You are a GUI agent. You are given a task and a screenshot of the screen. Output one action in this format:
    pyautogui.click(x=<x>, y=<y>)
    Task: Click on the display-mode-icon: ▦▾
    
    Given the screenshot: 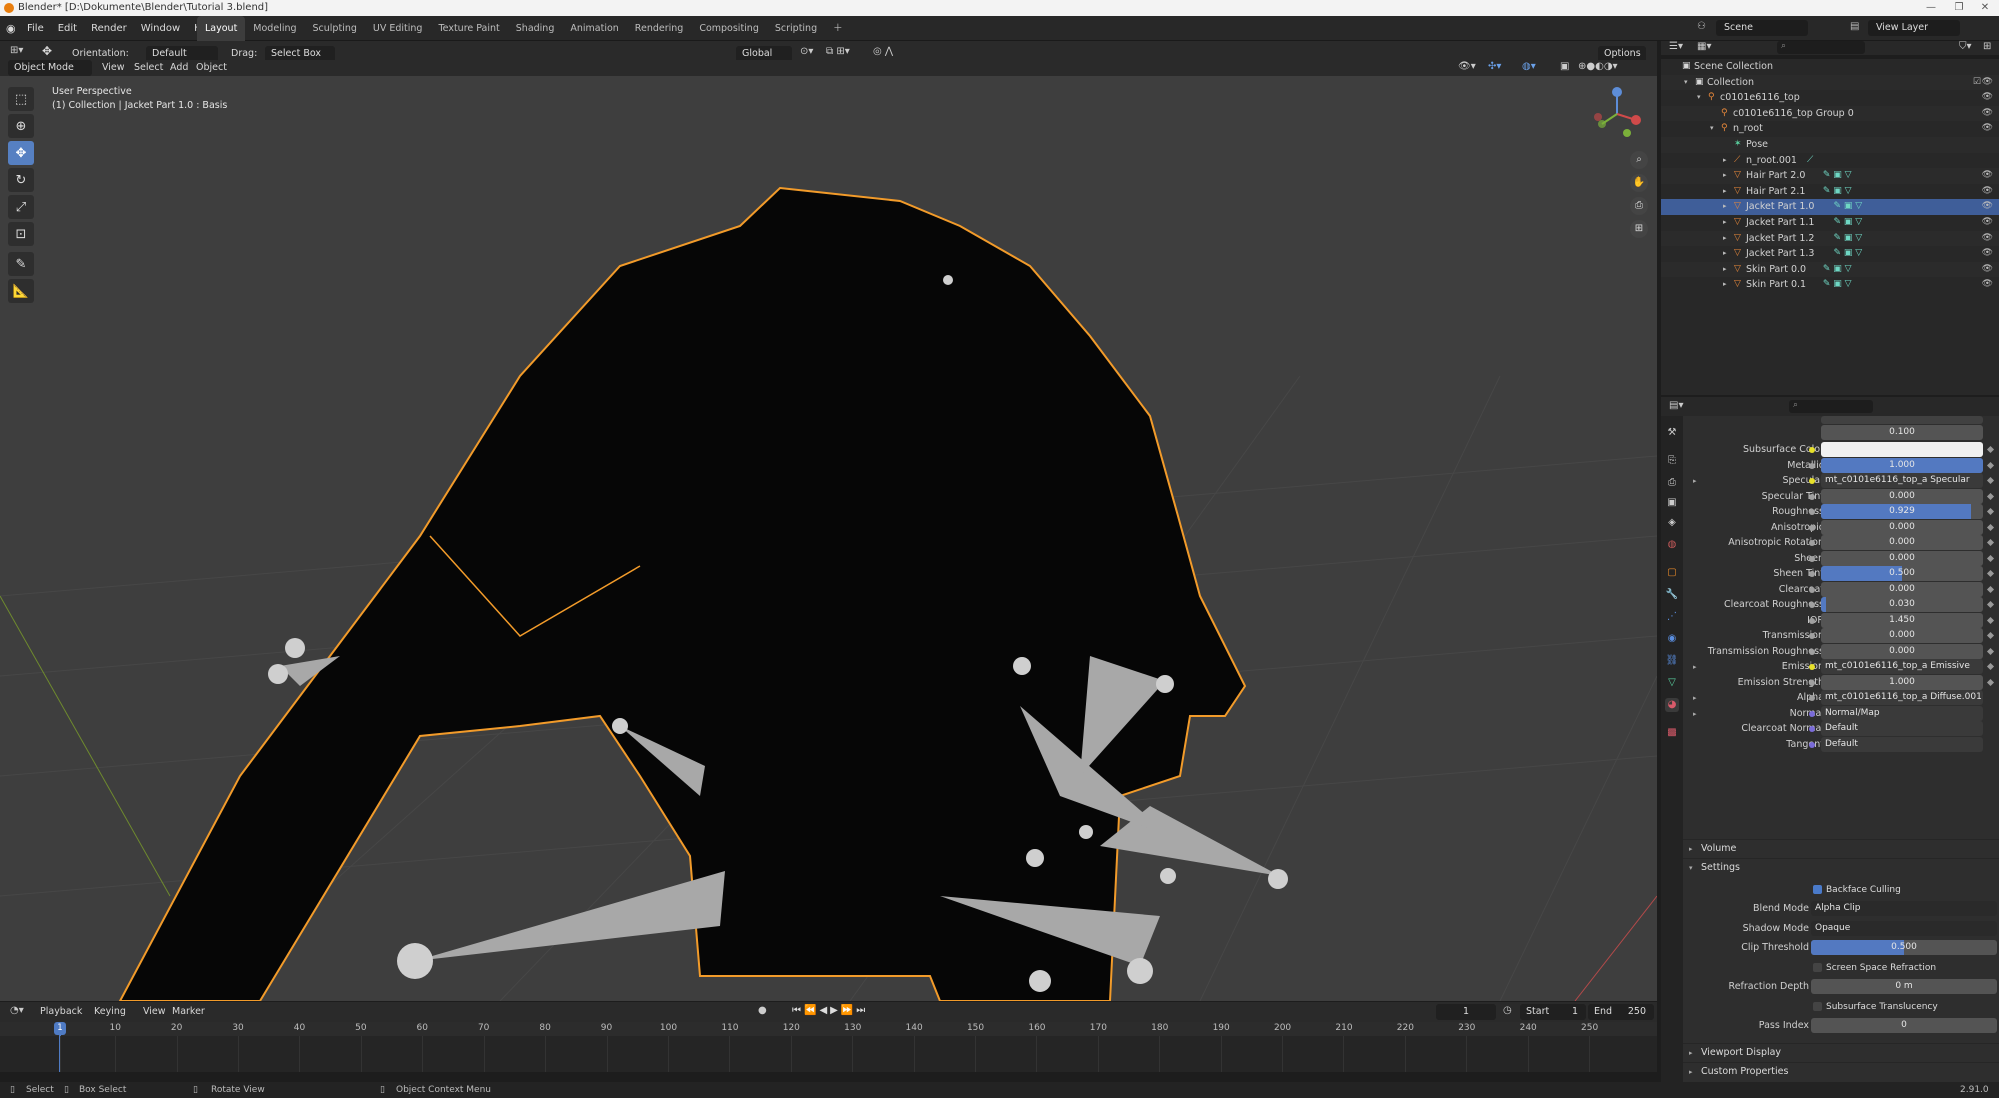 What is the action you would take?
    pyautogui.click(x=1704, y=46)
    